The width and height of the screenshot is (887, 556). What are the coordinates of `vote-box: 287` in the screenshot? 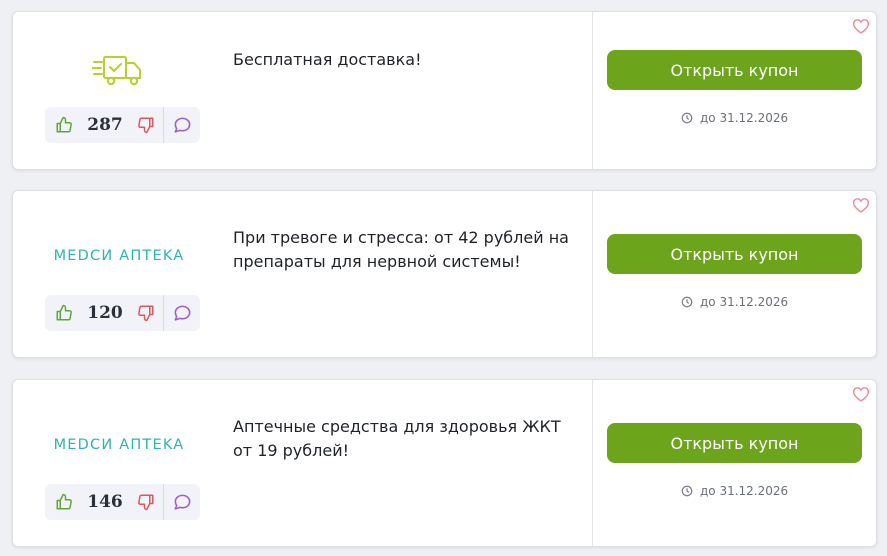 It's located at (122, 125).